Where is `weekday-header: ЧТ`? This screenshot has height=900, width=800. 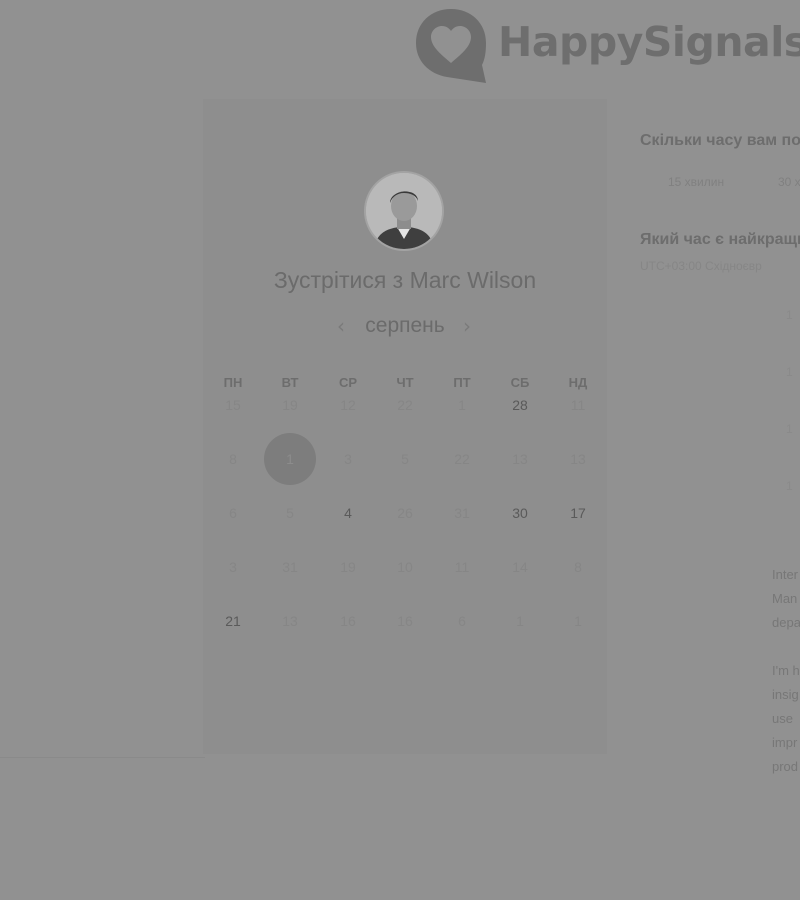
weekday-header: ЧТ is located at coordinates (405, 382).